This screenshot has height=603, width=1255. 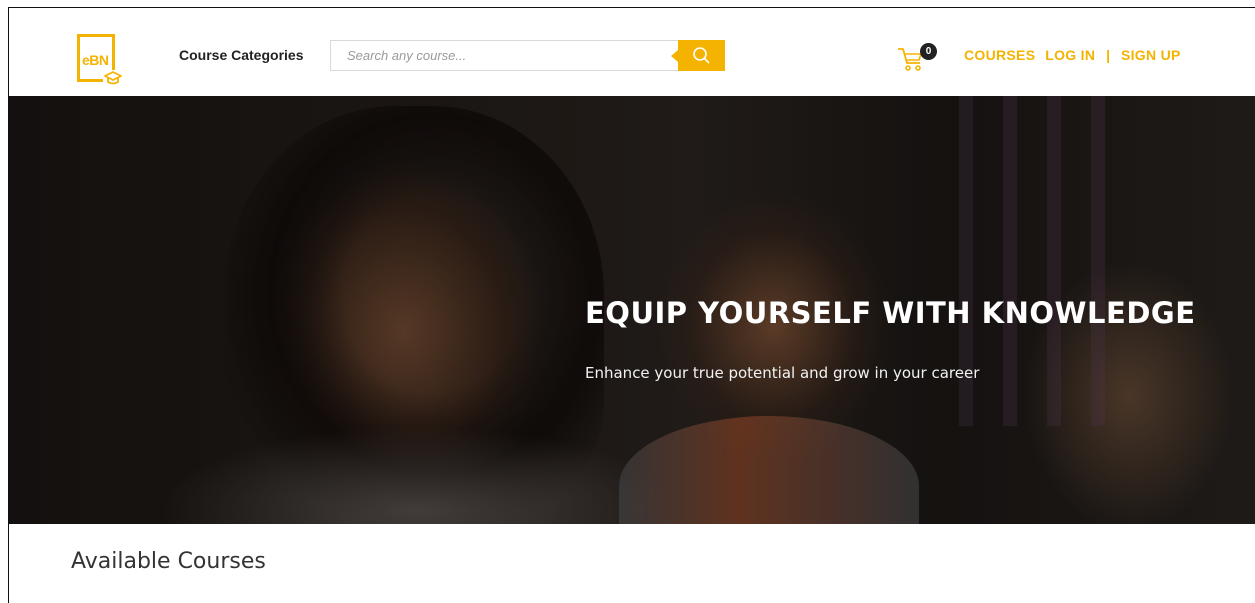 I want to click on available-courses-heading: Available Courses, so click(x=168, y=561).